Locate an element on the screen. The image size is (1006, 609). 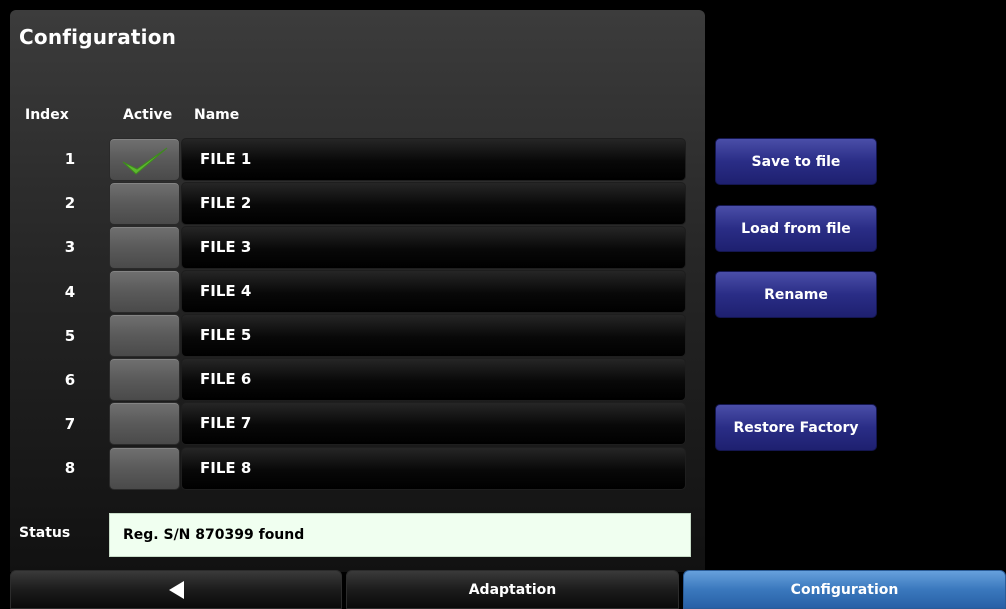
column-header-name: Name is located at coordinates (217, 115).